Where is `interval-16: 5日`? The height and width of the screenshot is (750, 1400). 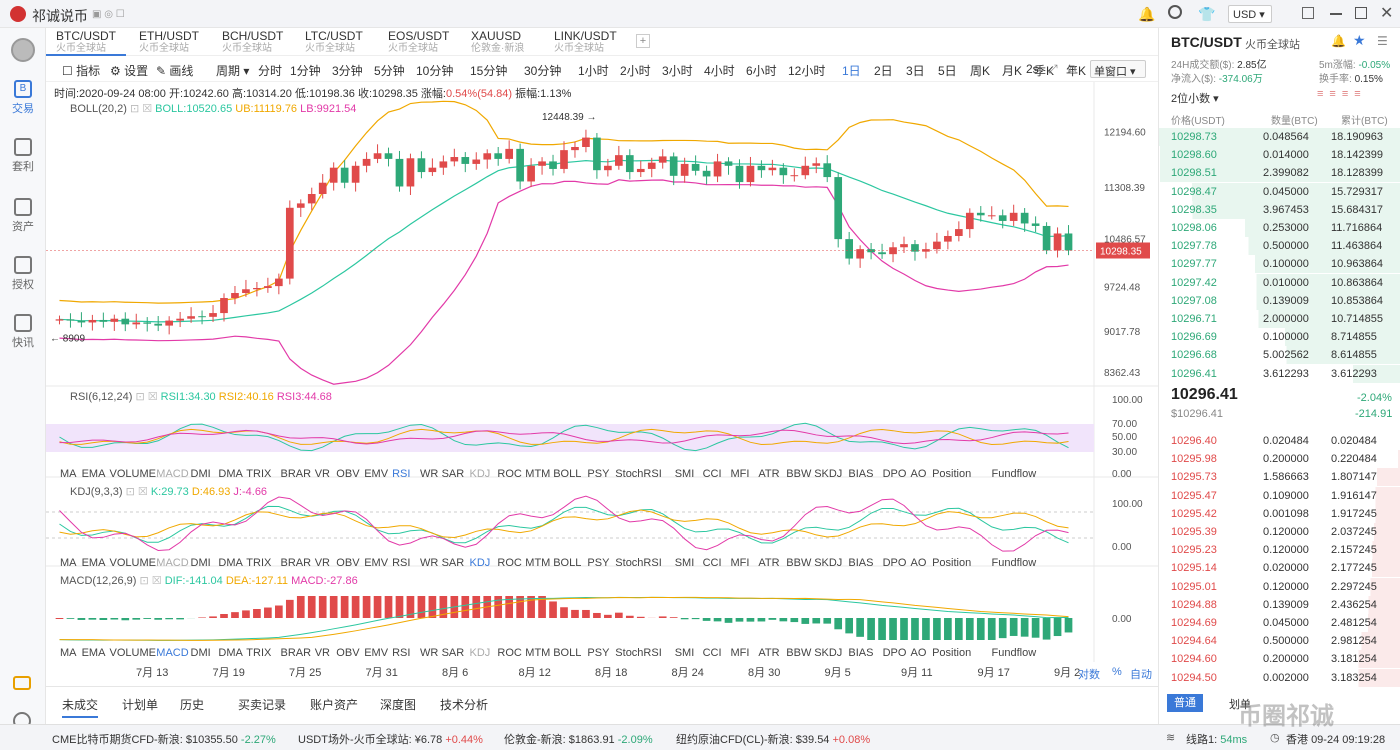
interval-16: 5日 is located at coordinates (947, 70).